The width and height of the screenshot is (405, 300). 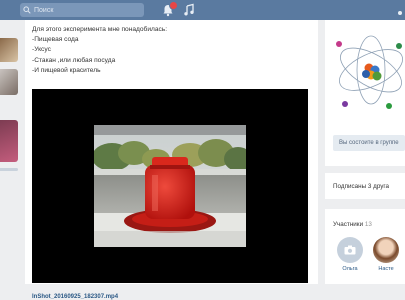 What do you see at coordinates (350, 269) in the screenshot?
I see `member-name: Ольга` at bounding box center [350, 269].